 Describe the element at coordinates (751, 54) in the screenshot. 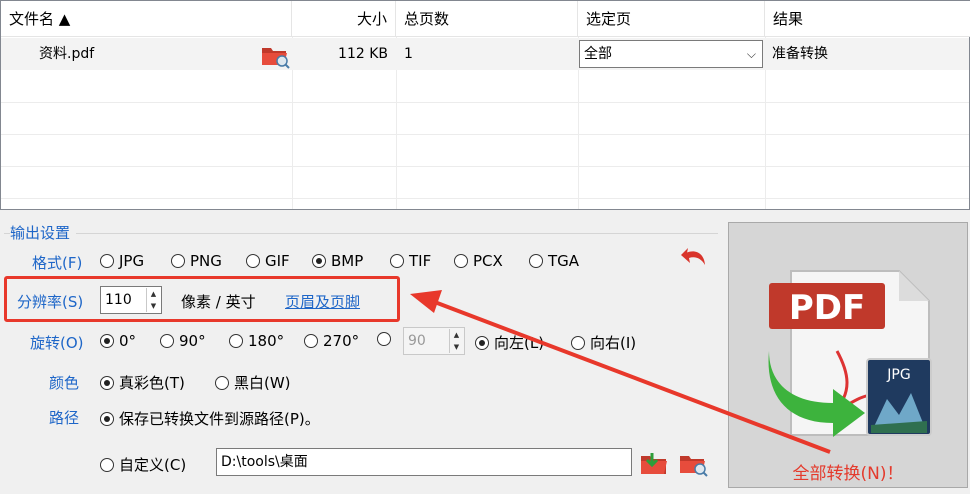

I see `chevron-down-icon: ⌵` at that location.